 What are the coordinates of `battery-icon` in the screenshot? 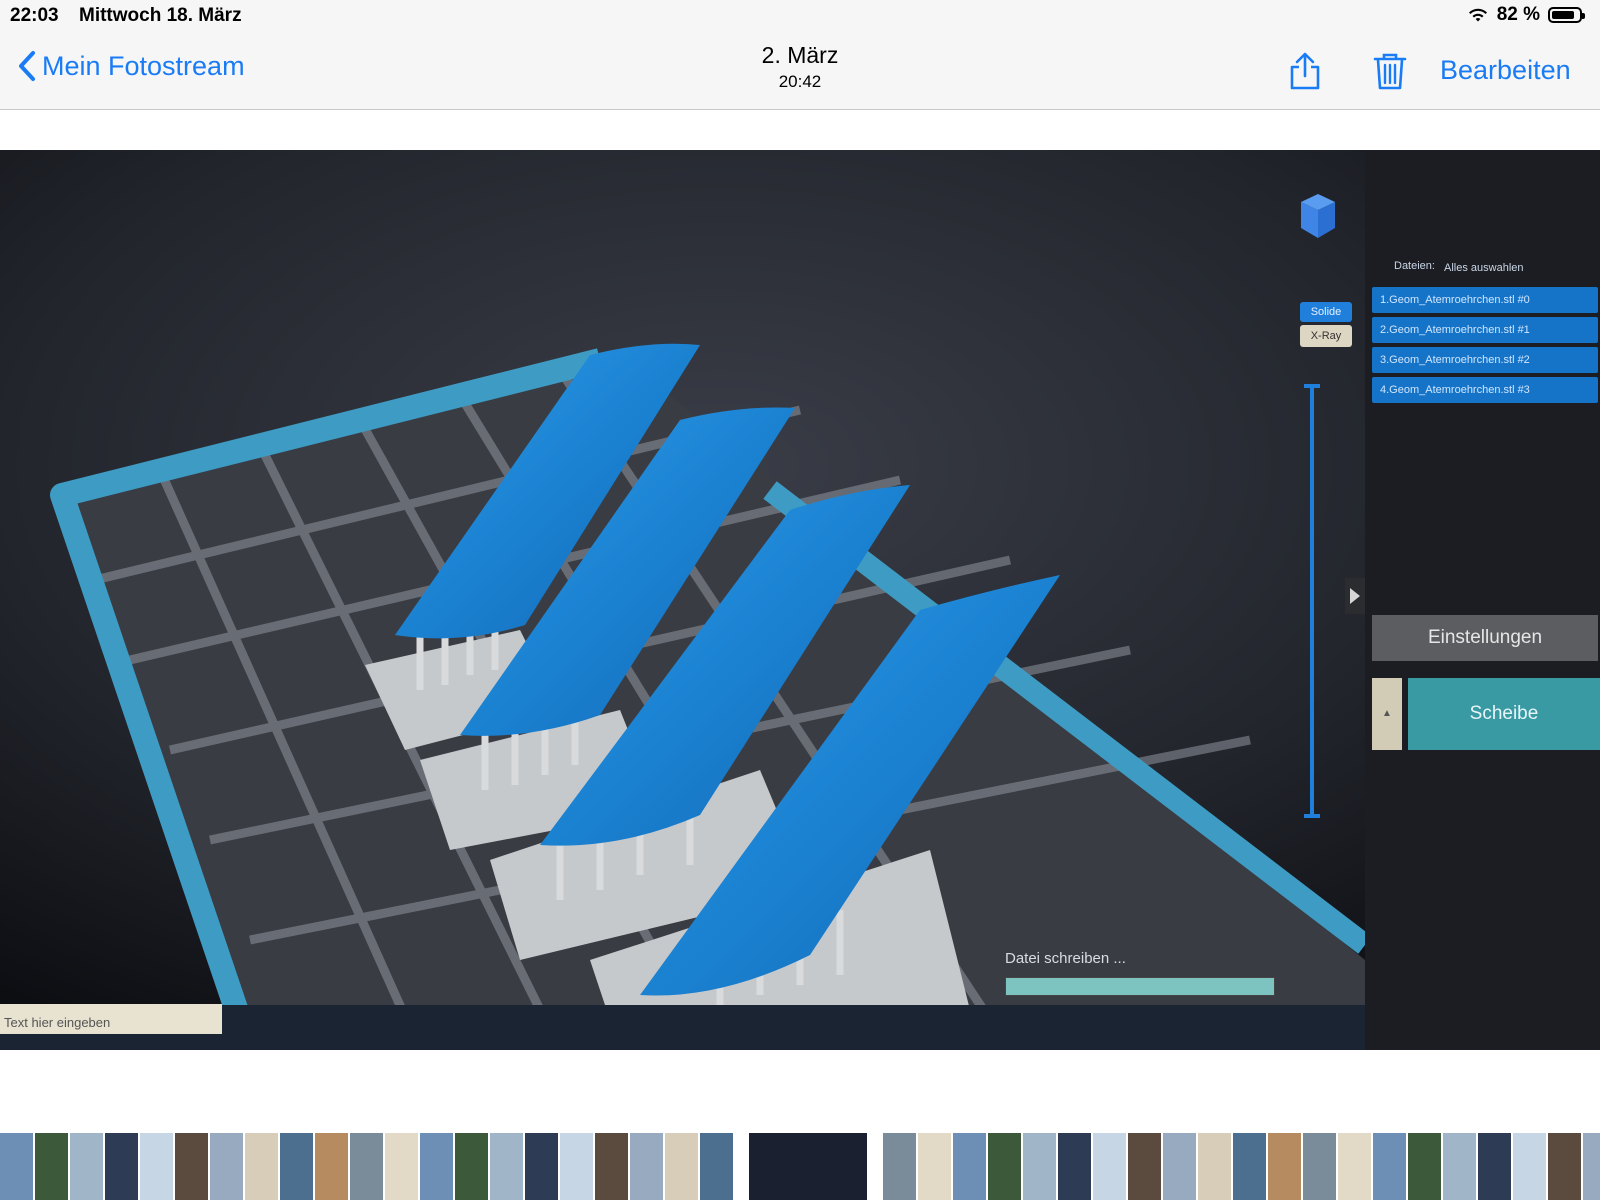 It's located at (1566, 15).